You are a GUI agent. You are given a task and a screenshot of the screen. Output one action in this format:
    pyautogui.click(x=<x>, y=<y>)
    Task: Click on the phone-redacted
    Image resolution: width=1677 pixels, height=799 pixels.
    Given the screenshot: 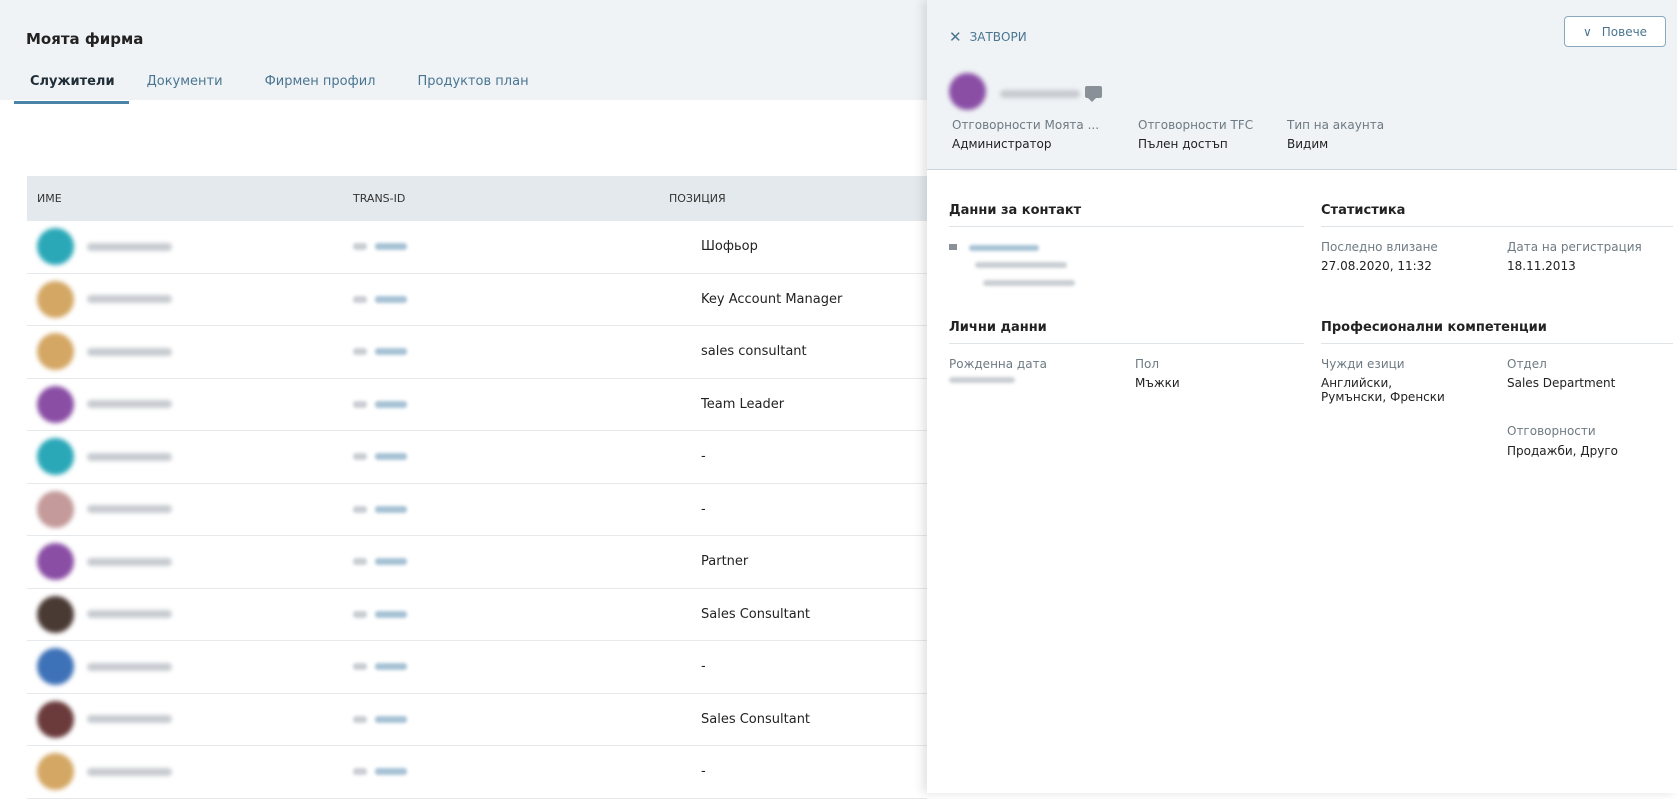 What is the action you would take?
    pyautogui.click(x=1029, y=283)
    